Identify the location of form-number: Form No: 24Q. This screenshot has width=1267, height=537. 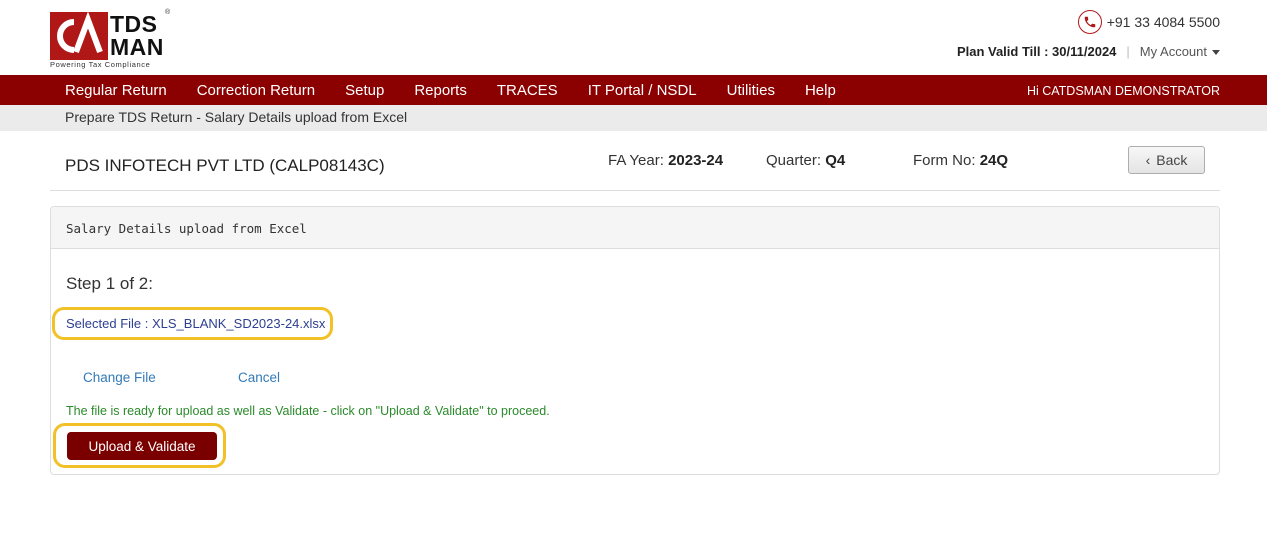
(960, 160).